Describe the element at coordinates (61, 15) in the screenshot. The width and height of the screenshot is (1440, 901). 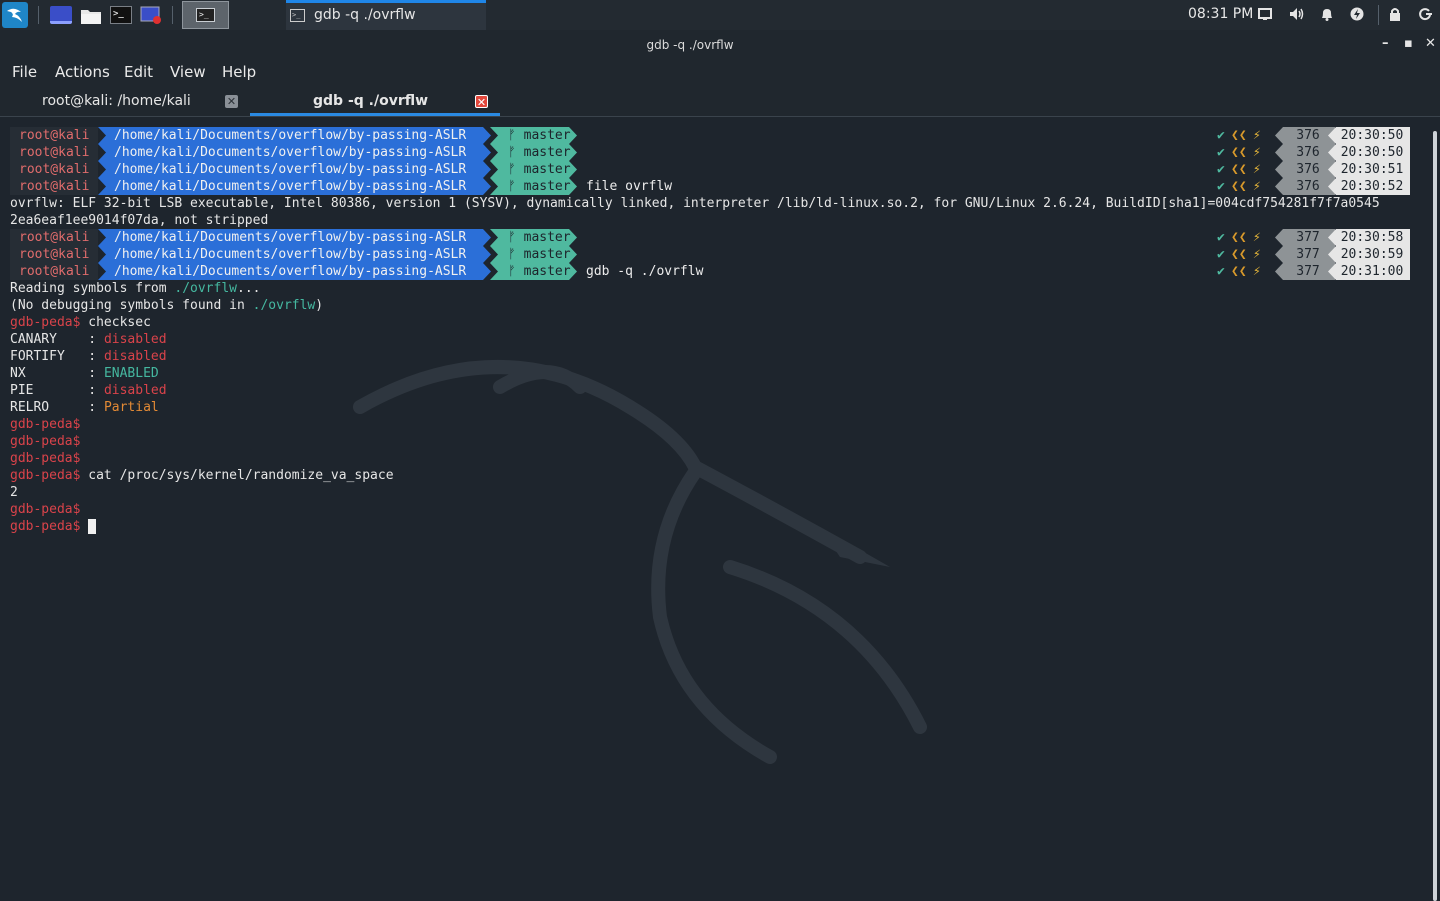
I see `workspace-icon` at that location.